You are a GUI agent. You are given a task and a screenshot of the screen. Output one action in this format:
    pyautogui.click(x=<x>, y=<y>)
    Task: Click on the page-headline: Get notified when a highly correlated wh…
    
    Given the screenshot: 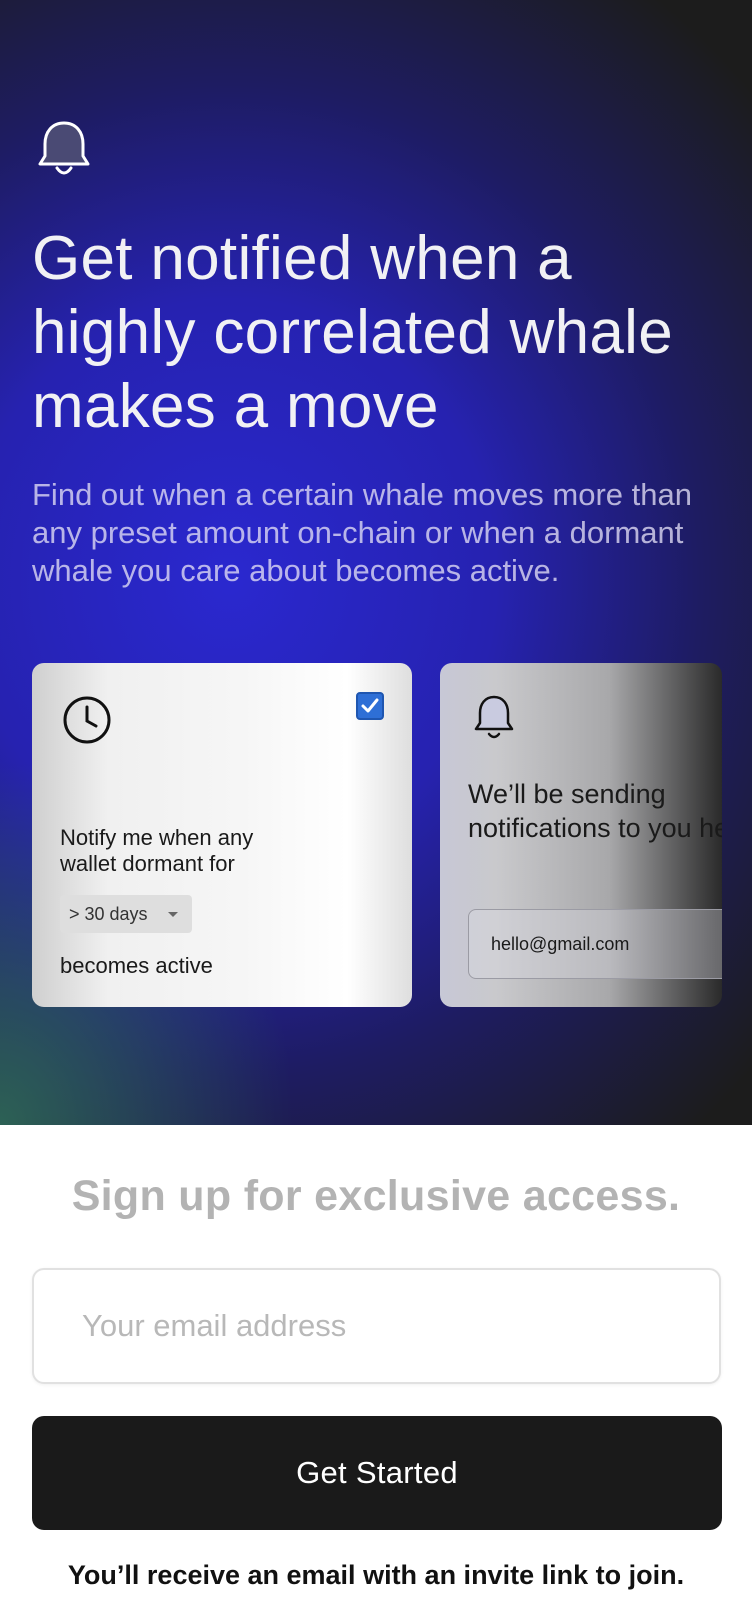 What is the action you would take?
    pyautogui.click(x=353, y=332)
    